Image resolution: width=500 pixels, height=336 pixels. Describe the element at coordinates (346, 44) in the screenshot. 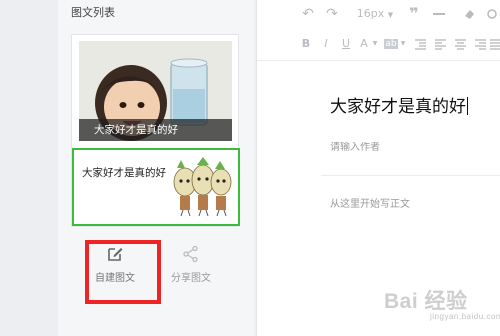

I see `underline-button: U` at that location.